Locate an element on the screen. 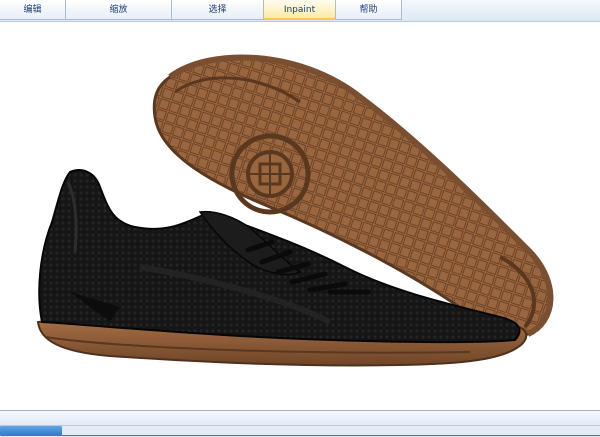  tab-select: 选择 is located at coordinates (218, 10).